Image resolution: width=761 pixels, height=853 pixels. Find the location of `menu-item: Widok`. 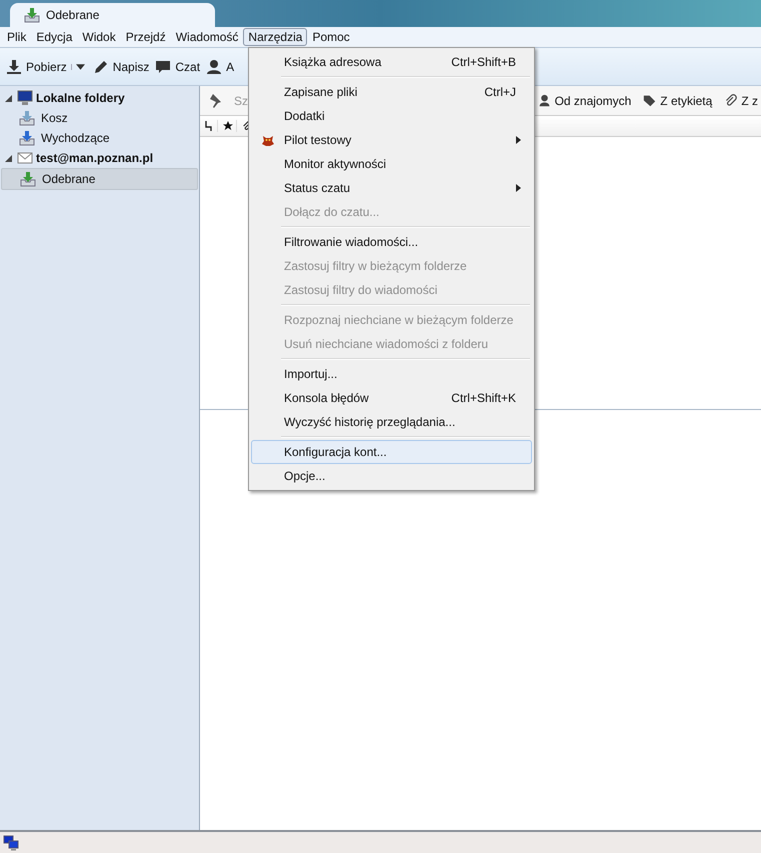

menu-item: Widok is located at coordinates (99, 37).